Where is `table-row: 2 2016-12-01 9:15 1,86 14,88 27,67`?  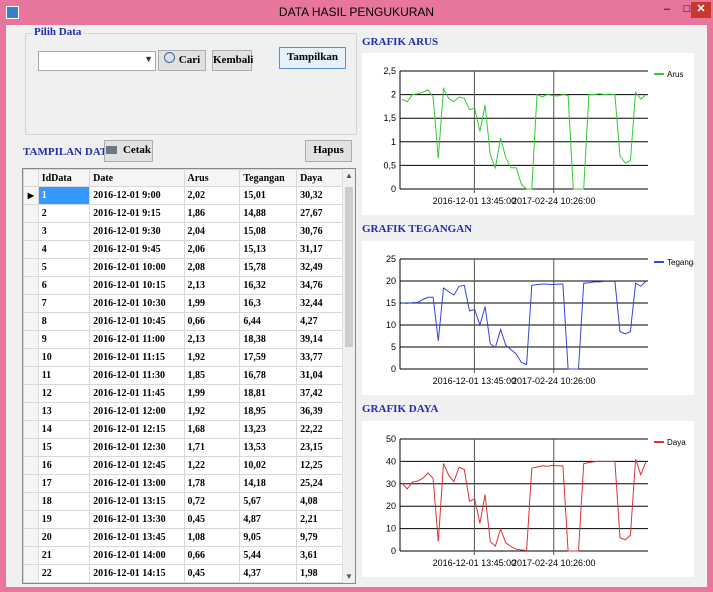
table-row: 2 2016-12-01 9:15 1,86 14,88 27,67 is located at coordinates (189, 213).